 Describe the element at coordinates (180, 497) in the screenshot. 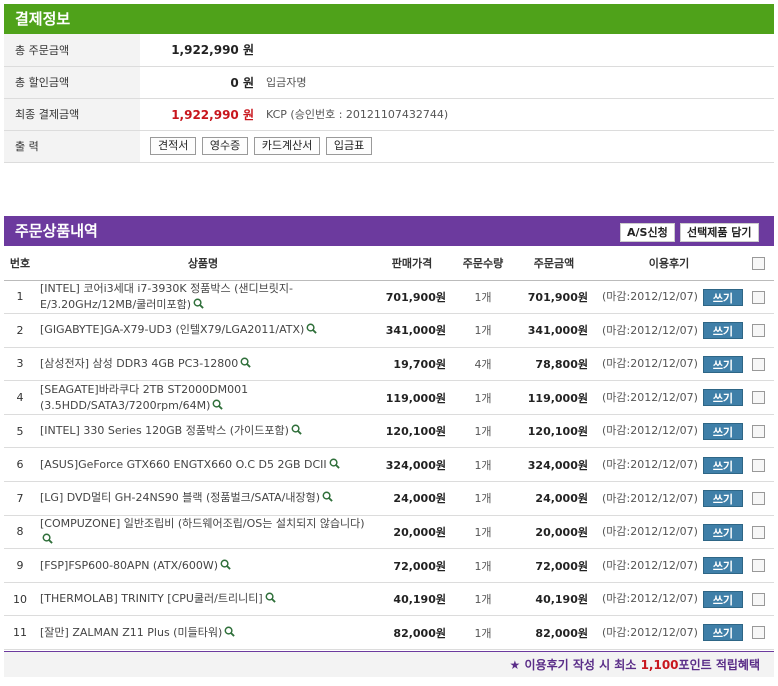

I see `product-name-link: [LG] DVD멀티 GH-24NS90 블랙 (정품벌크/SATA/내장형)` at that location.